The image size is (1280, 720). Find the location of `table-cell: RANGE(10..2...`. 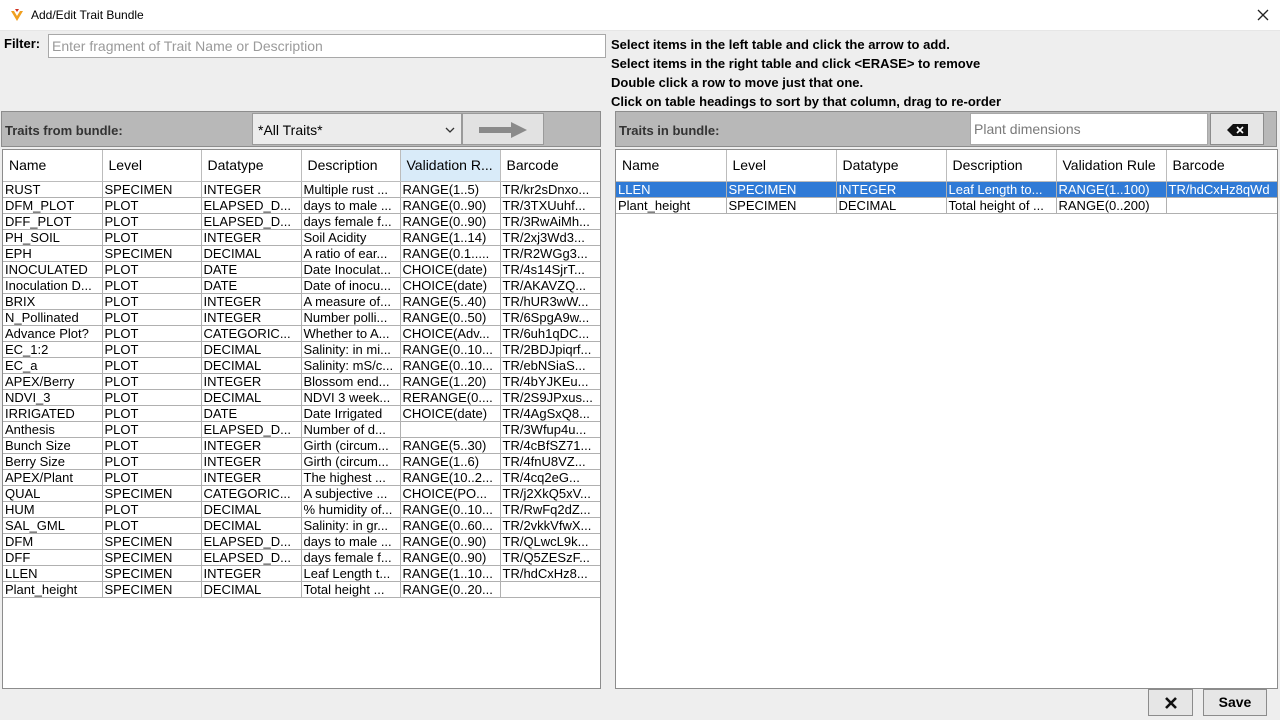

table-cell: RANGE(10..2... is located at coordinates (450, 477).